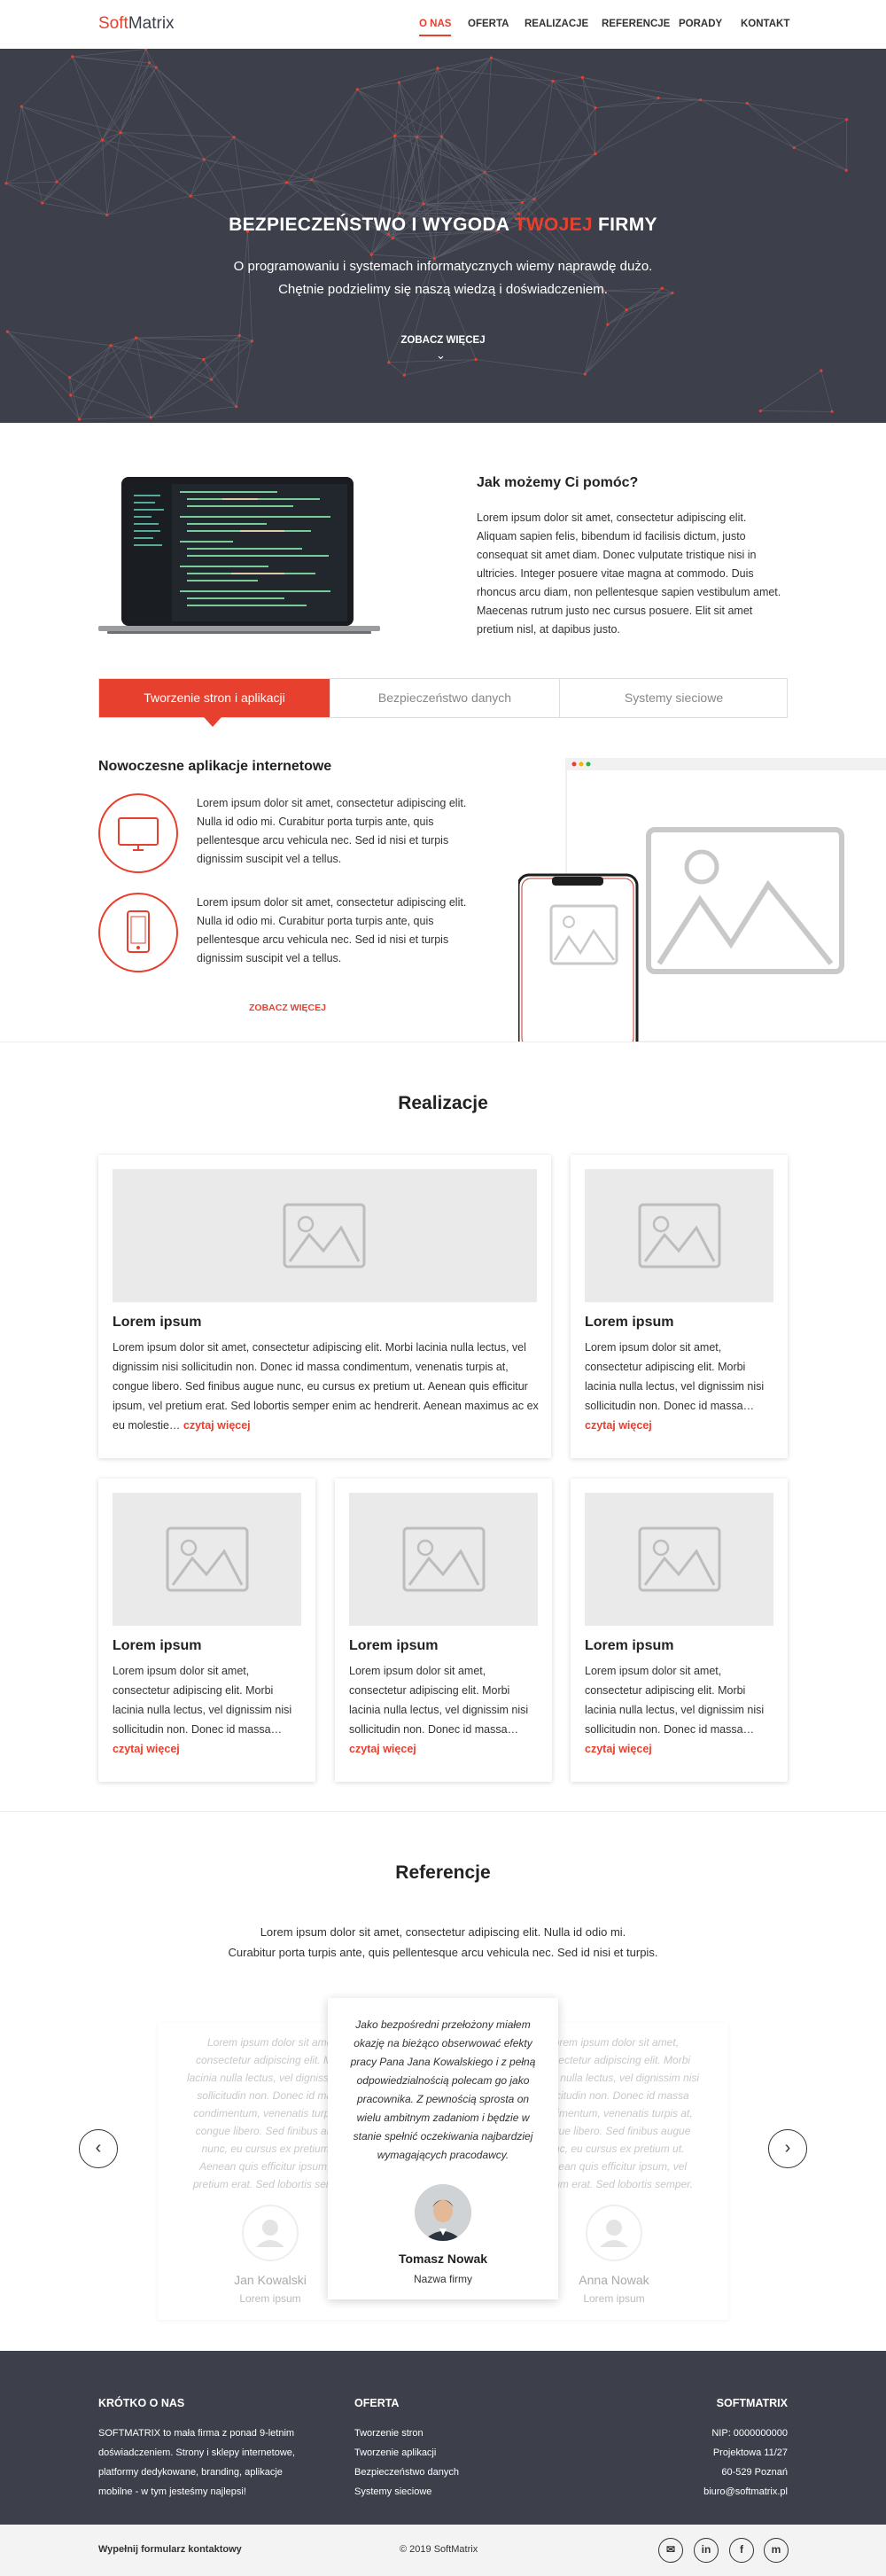 The width and height of the screenshot is (886, 2576). What do you see at coordinates (287, 1008) in the screenshot?
I see `apps-more-link: ZOBACZ WIĘCEJ` at bounding box center [287, 1008].